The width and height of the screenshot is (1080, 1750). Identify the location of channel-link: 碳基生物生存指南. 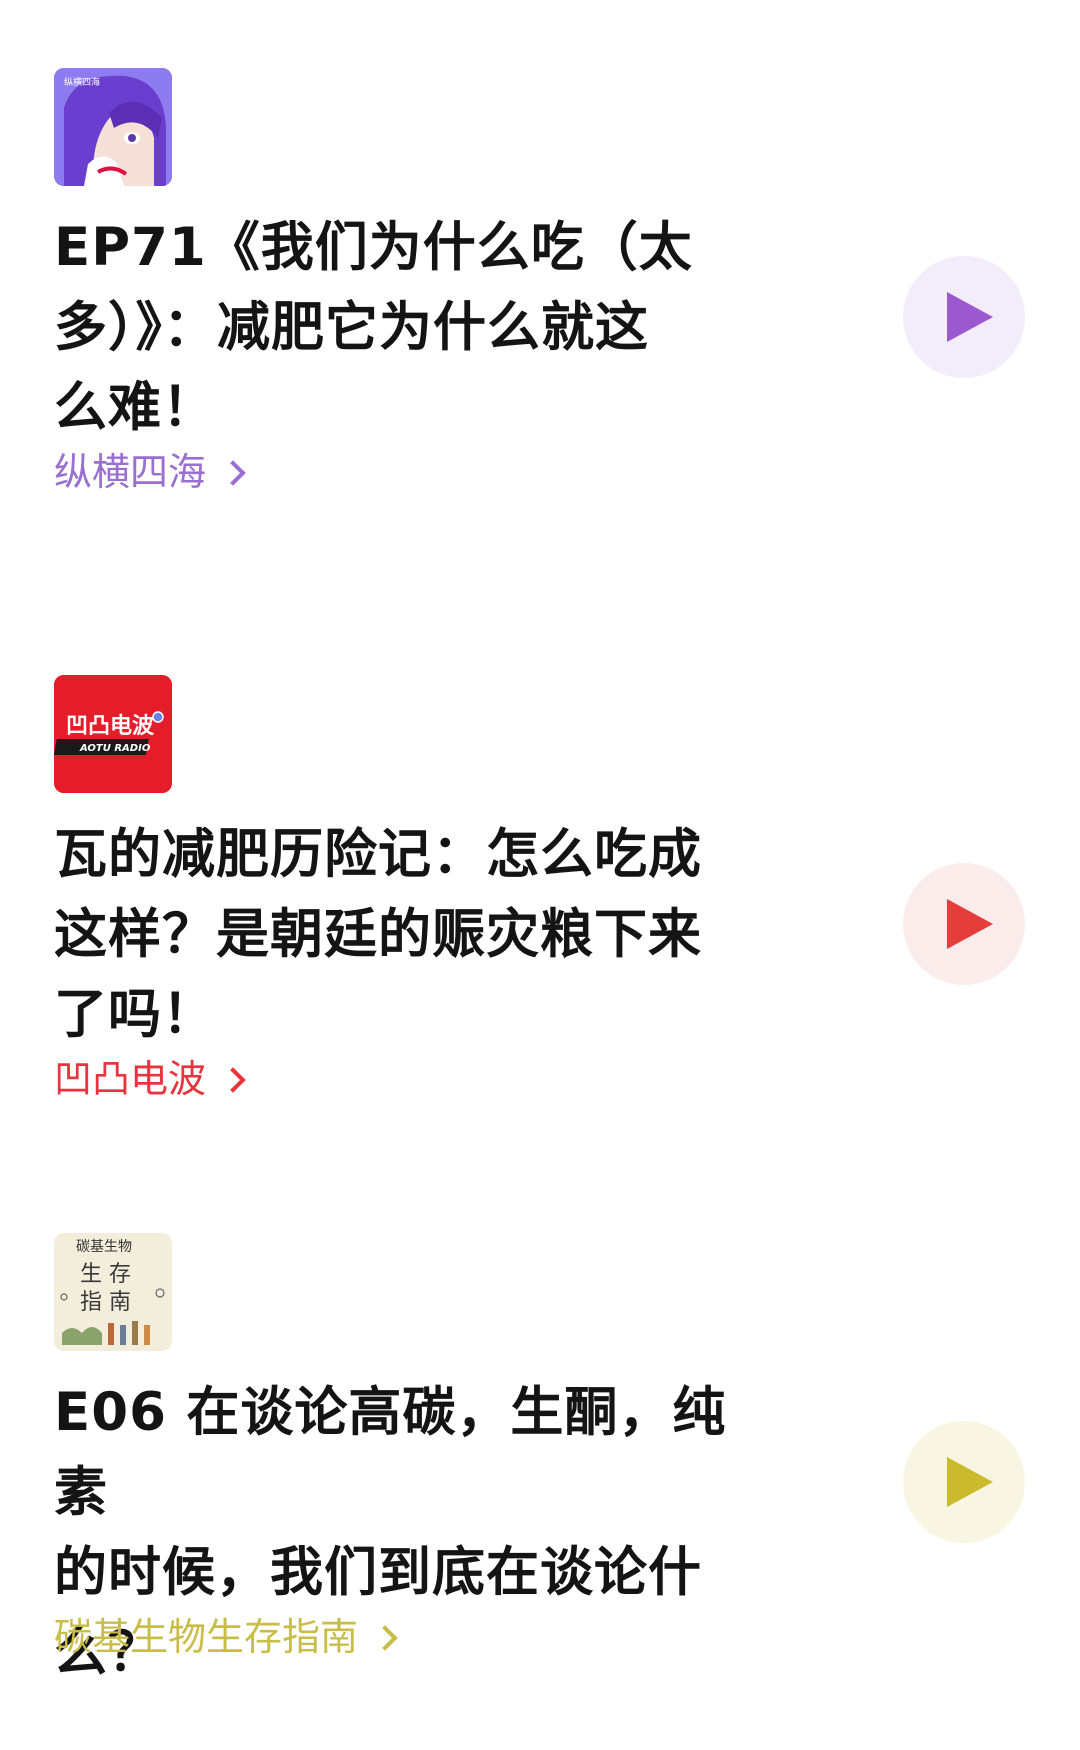
(226, 1637).